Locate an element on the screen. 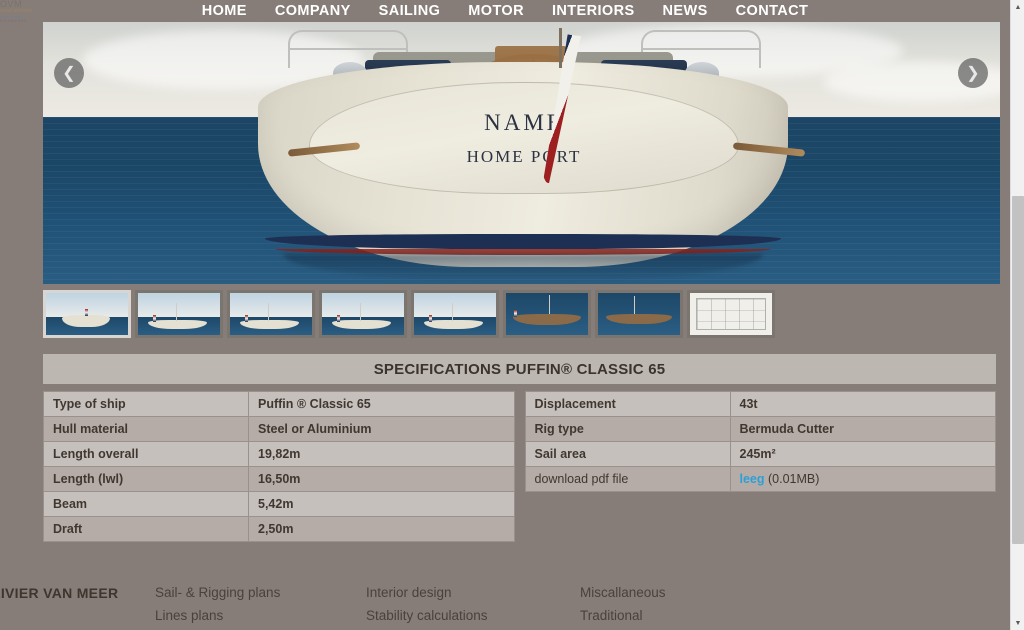 The height and width of the screenshot is (630, 1024). download-value: leeg (0.01MB) is located at coordinates (862, 479).